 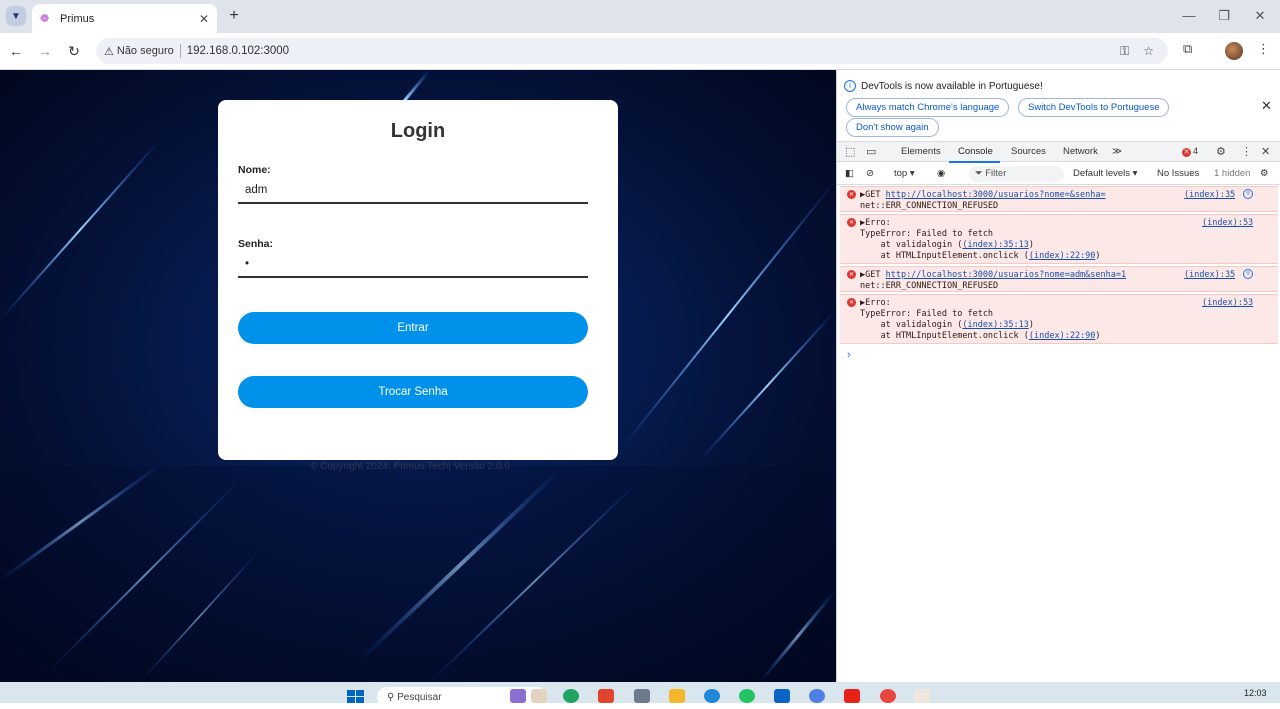 I want to click on maximize-button: ❐, so click(x=1224, y=16).